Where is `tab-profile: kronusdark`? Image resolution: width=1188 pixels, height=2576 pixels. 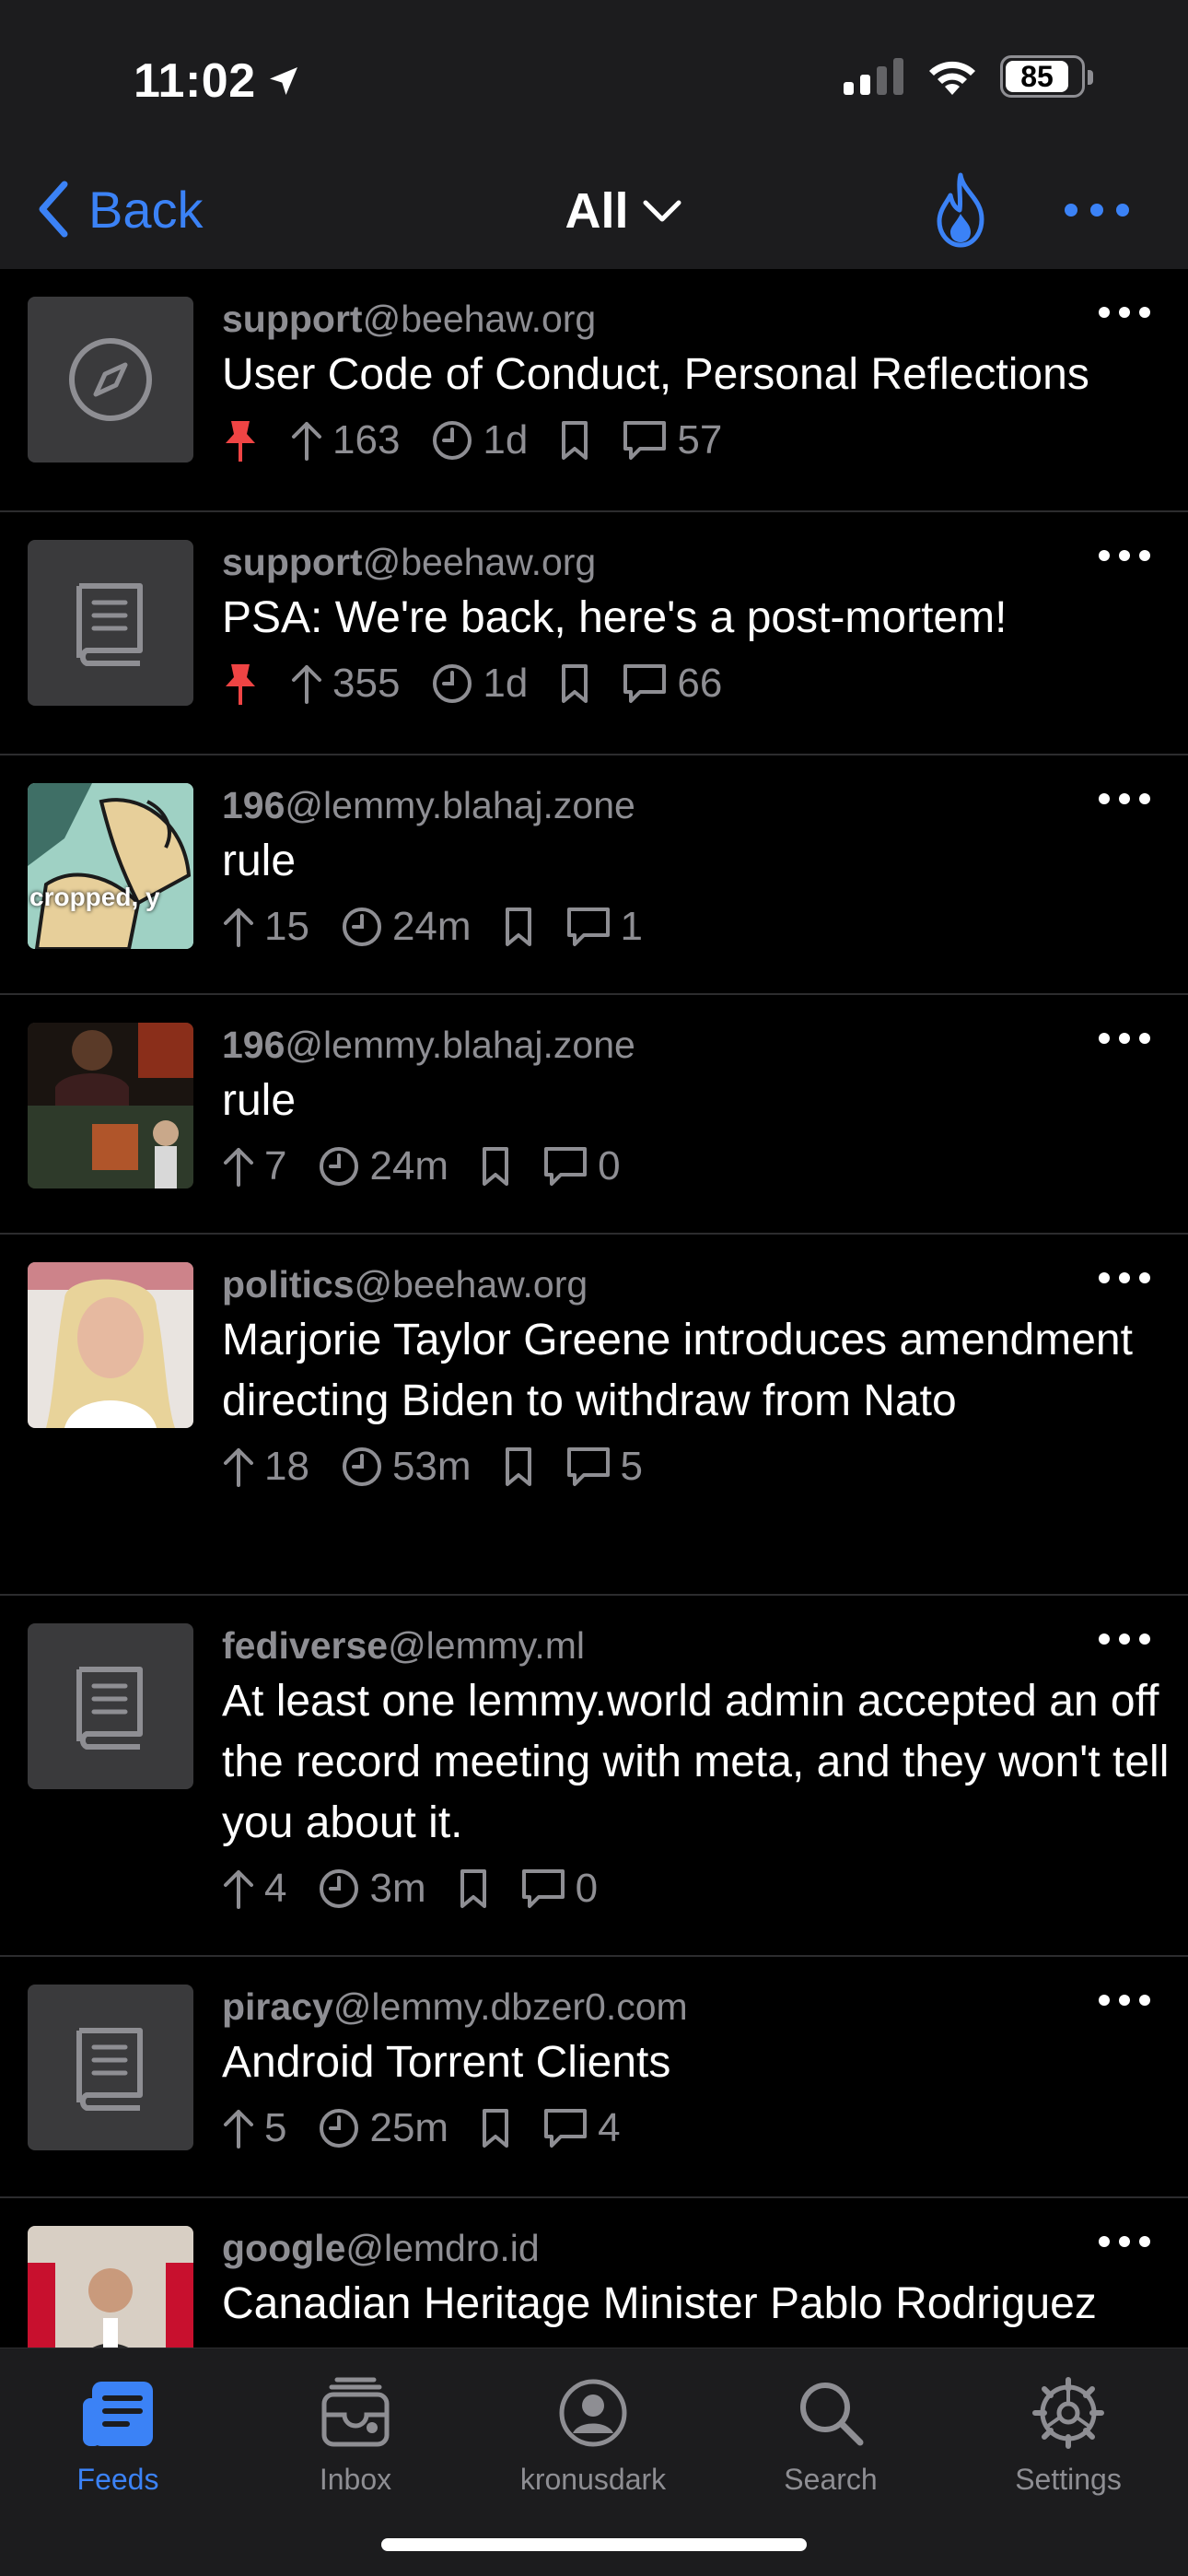 tab-profile: kronusdark is located at coordinates (593, 2433).